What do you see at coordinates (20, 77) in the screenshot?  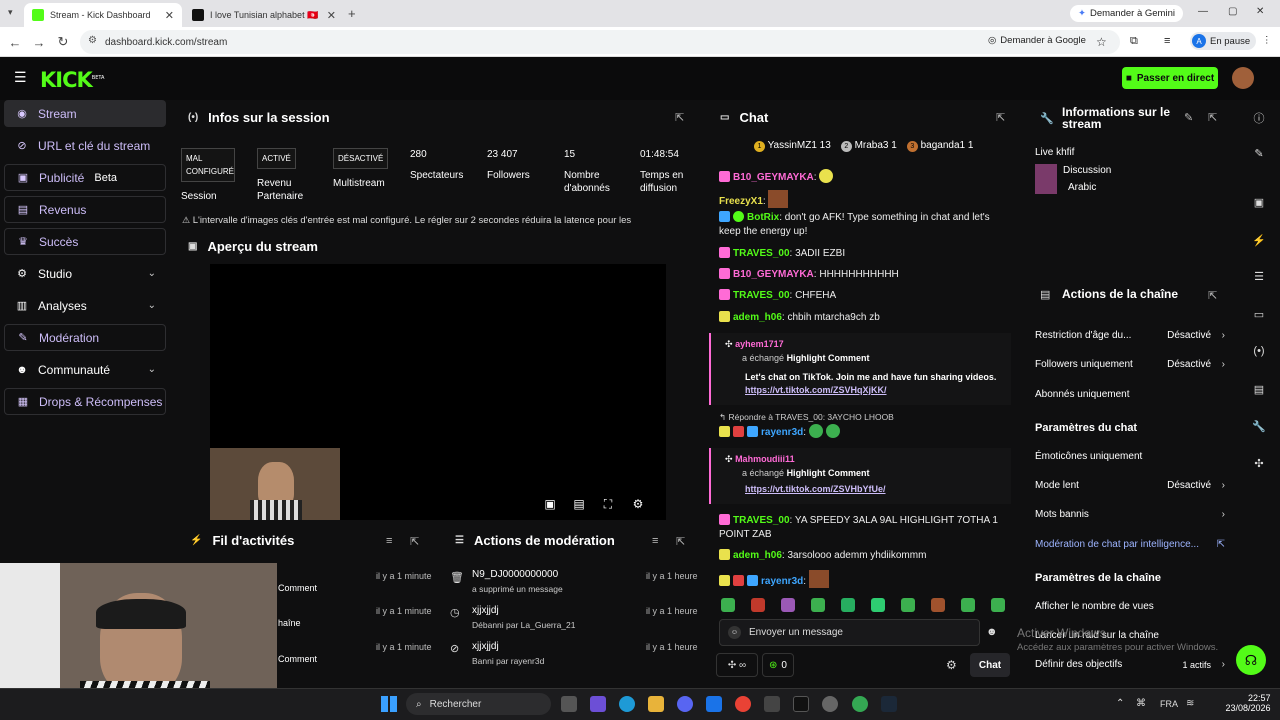 I see `hamburger-menu-icon: ☰` at bounding box center [20, 77].